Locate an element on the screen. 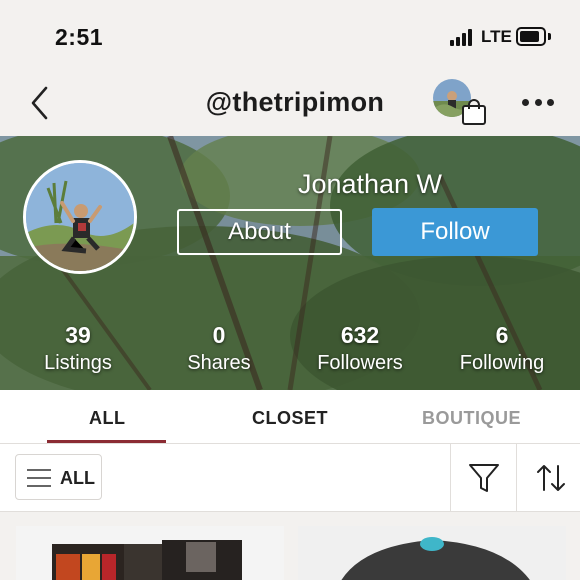  profile-avatar is located at coordinates (80, 217).